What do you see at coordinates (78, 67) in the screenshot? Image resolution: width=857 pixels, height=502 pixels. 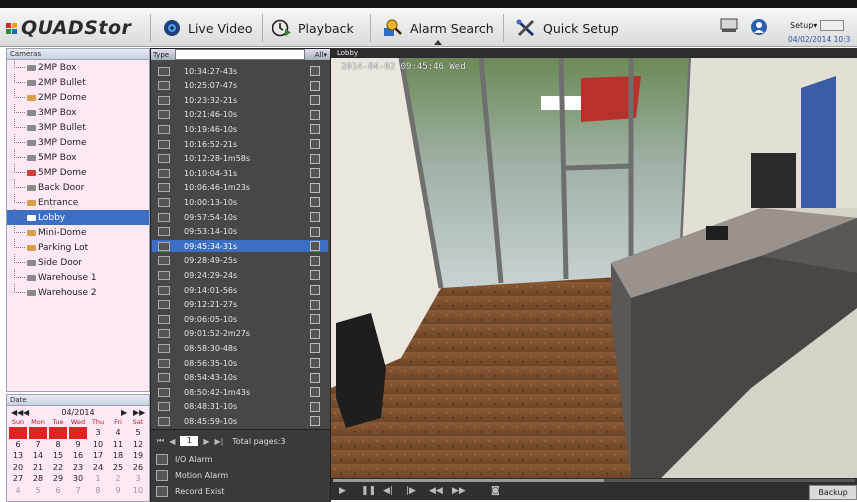 I see `camera-item: 2MP Box` at bounding box center [78, 67].